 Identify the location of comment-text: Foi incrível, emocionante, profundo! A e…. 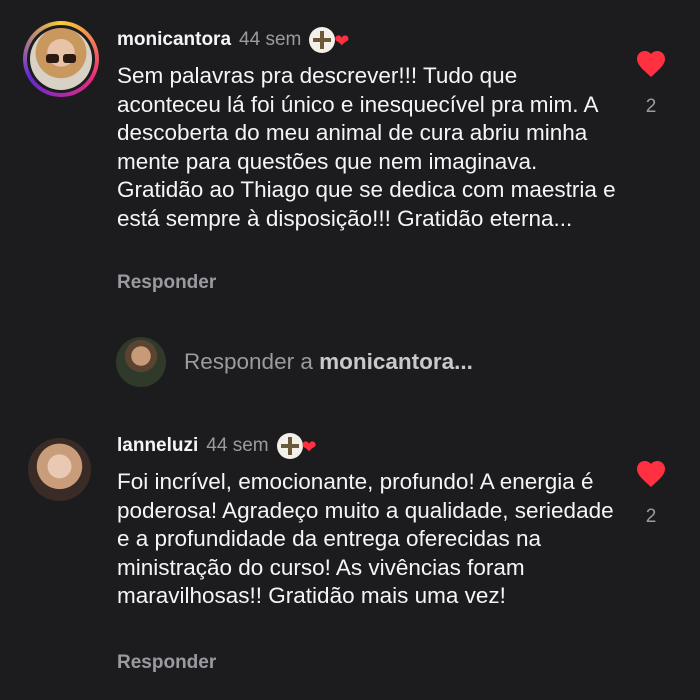
(365, 538).